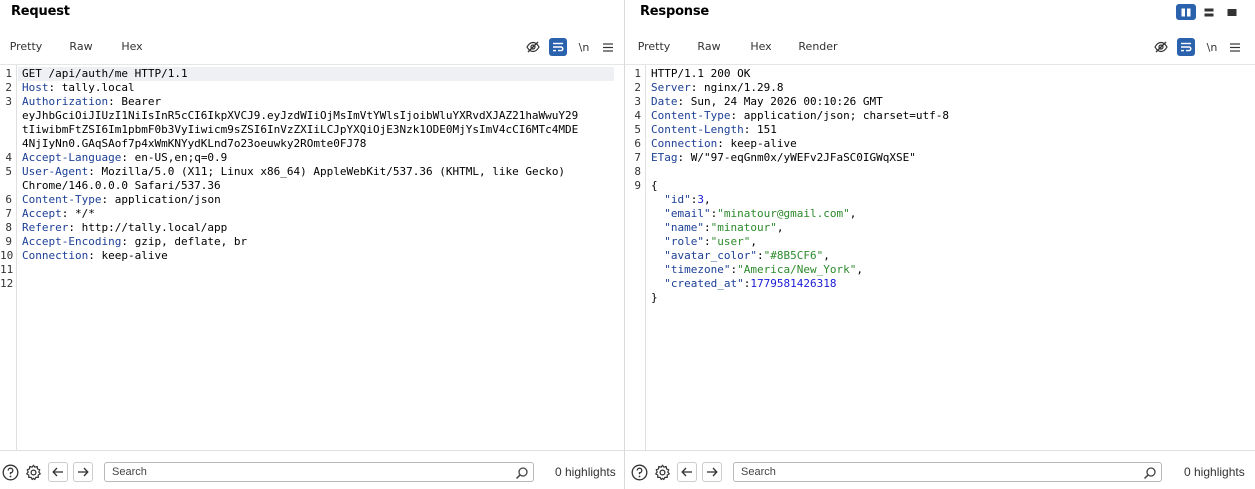 This screenshot has height=489, width=1255. Describe the element at coordinates (940, 214) in the screenshot. I see `code-line: "email":"minatour@gmail.com",` at that location.